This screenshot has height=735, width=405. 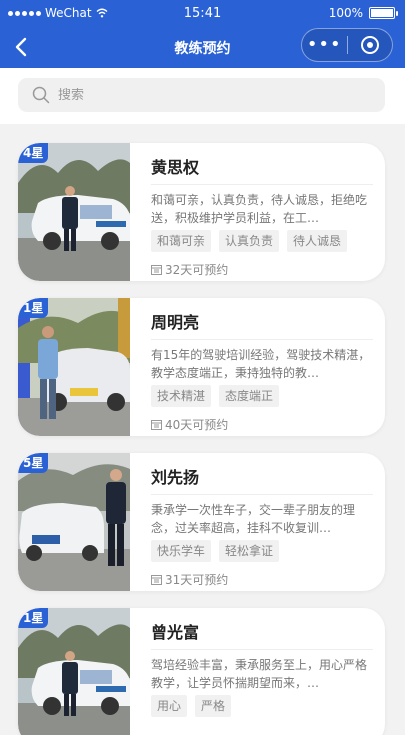 I want to click on more-dots-icon: •••, so click(x=324, y=44).